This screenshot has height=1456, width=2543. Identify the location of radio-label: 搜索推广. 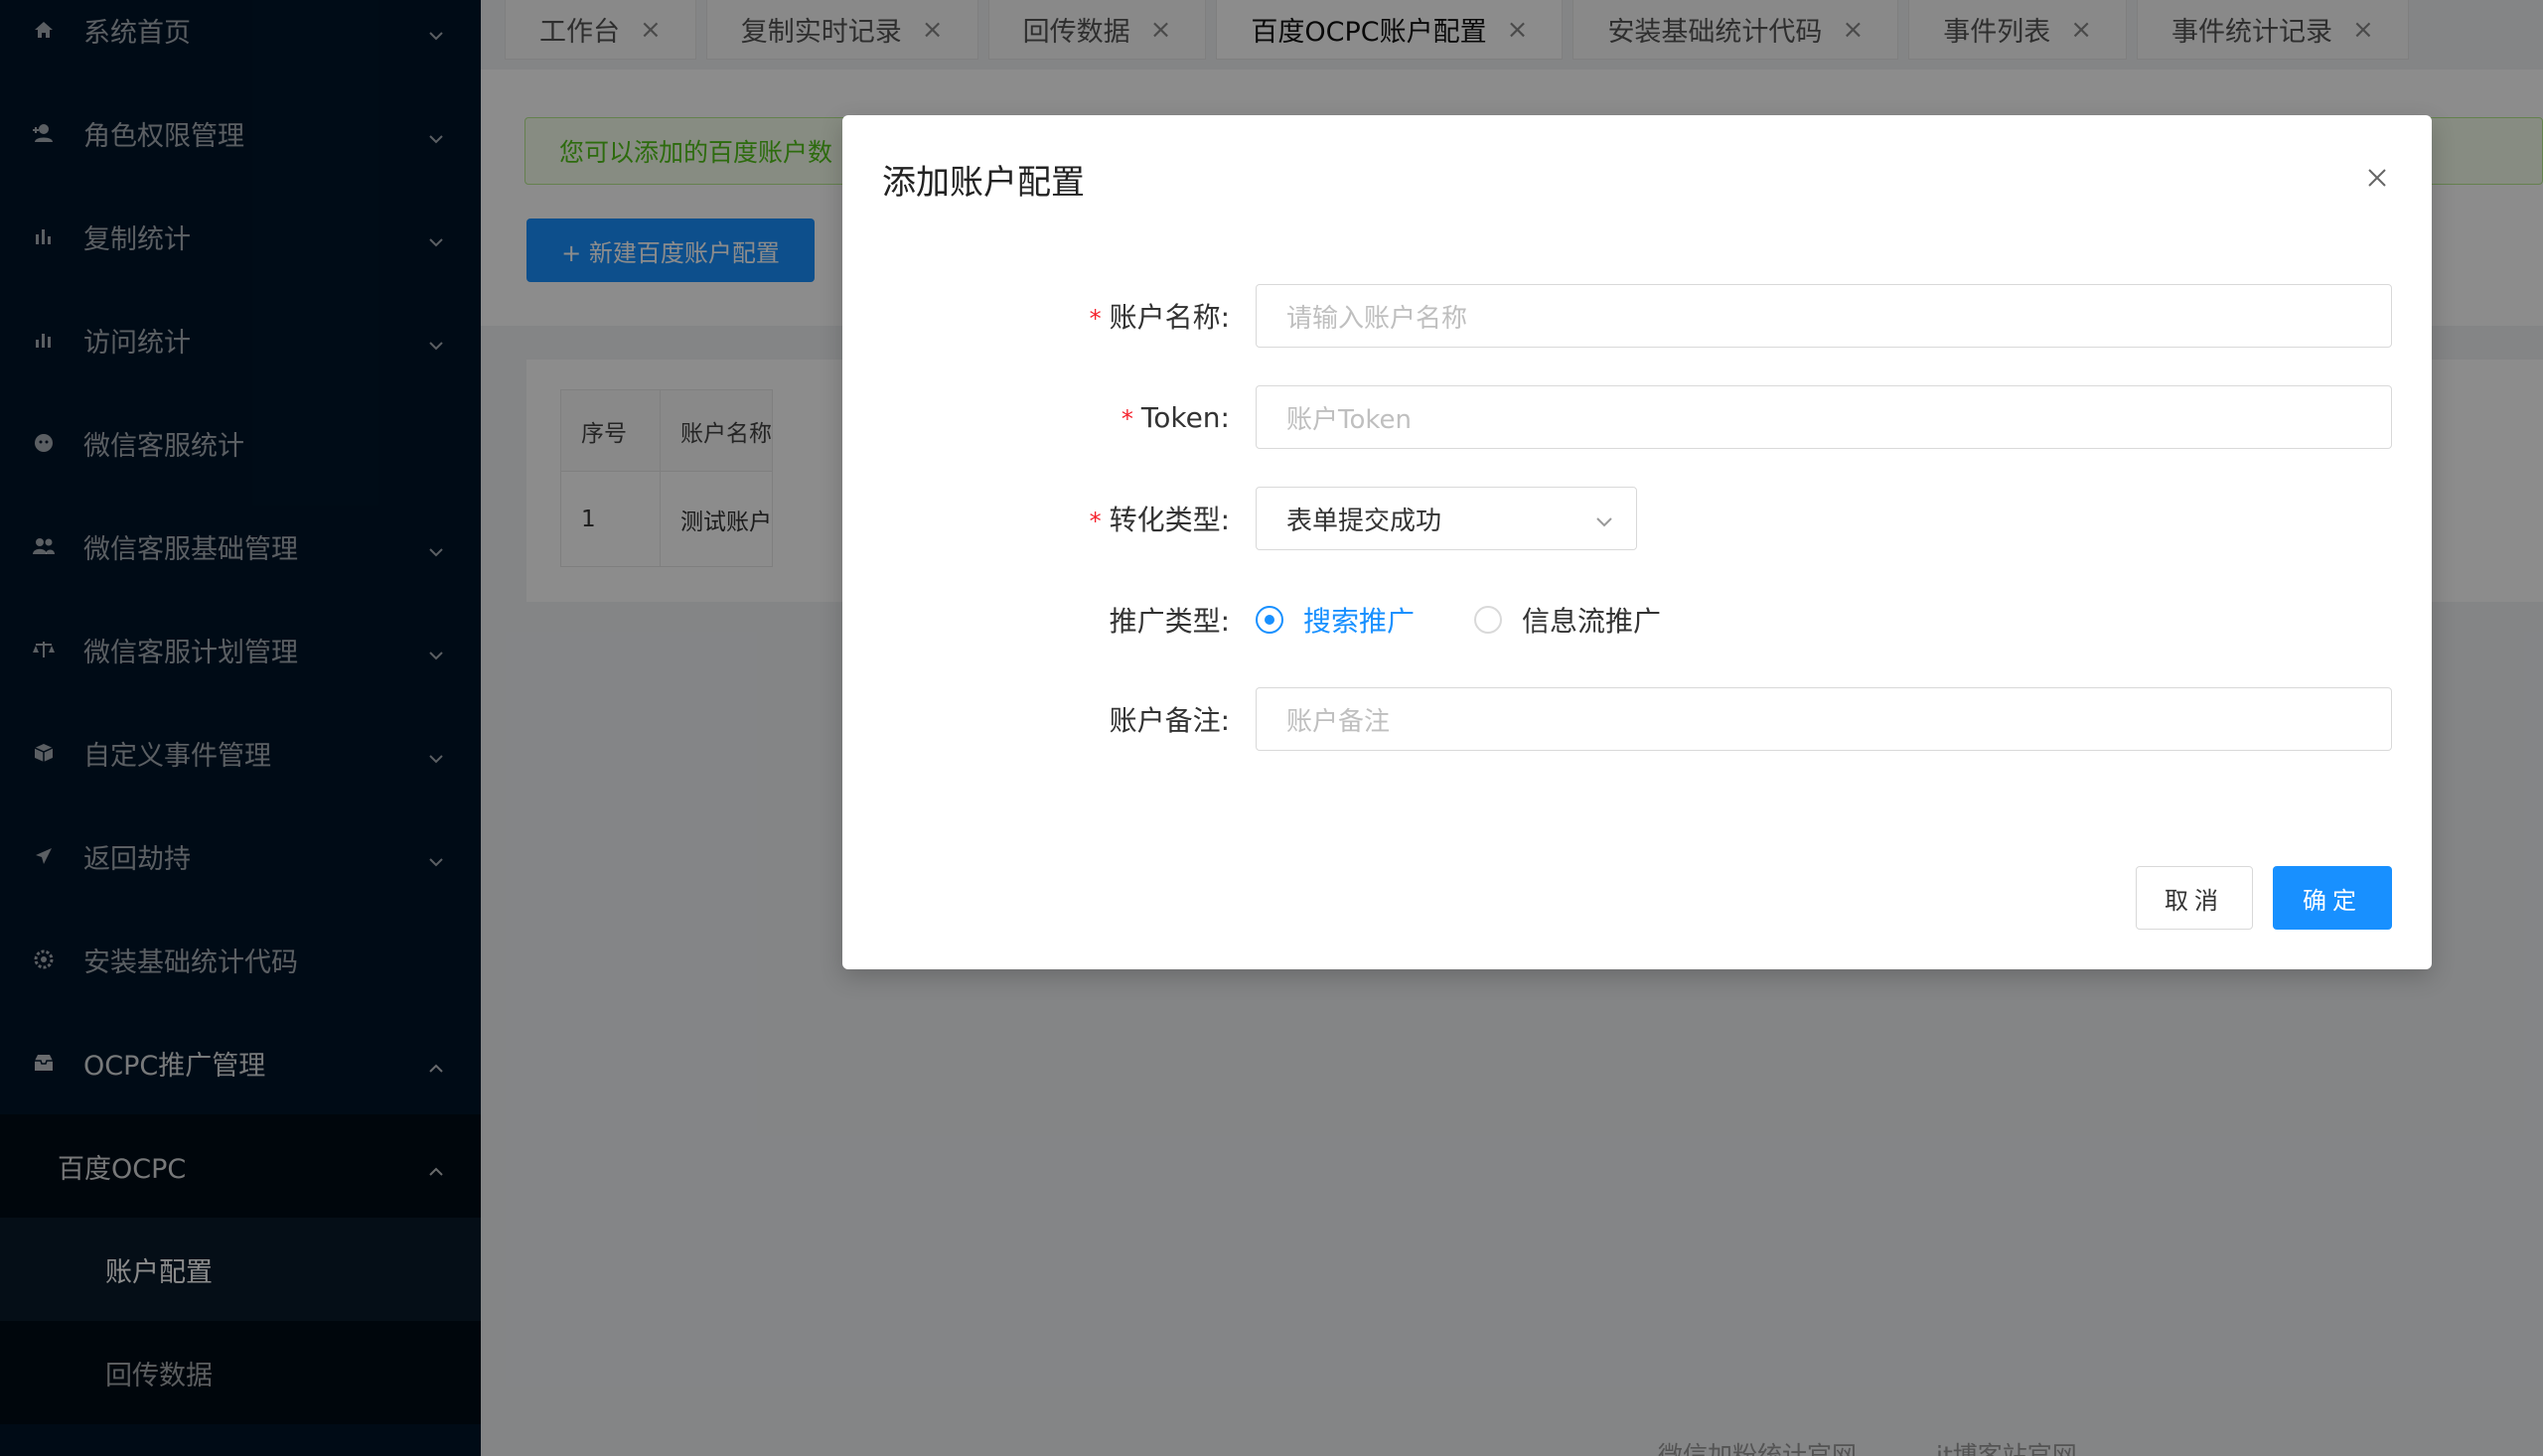
(1359, 621).